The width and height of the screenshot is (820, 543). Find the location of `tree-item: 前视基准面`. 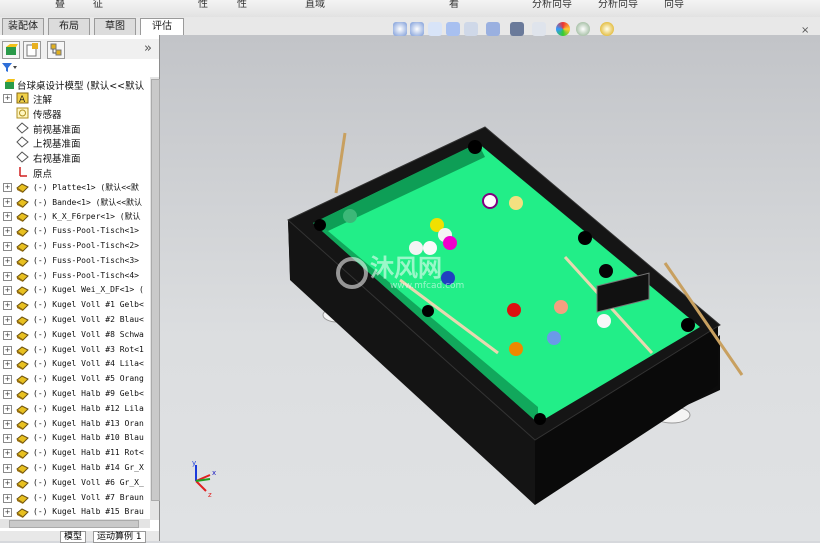

tree-item: 前视基准面 is located at coordinates (75, 128).